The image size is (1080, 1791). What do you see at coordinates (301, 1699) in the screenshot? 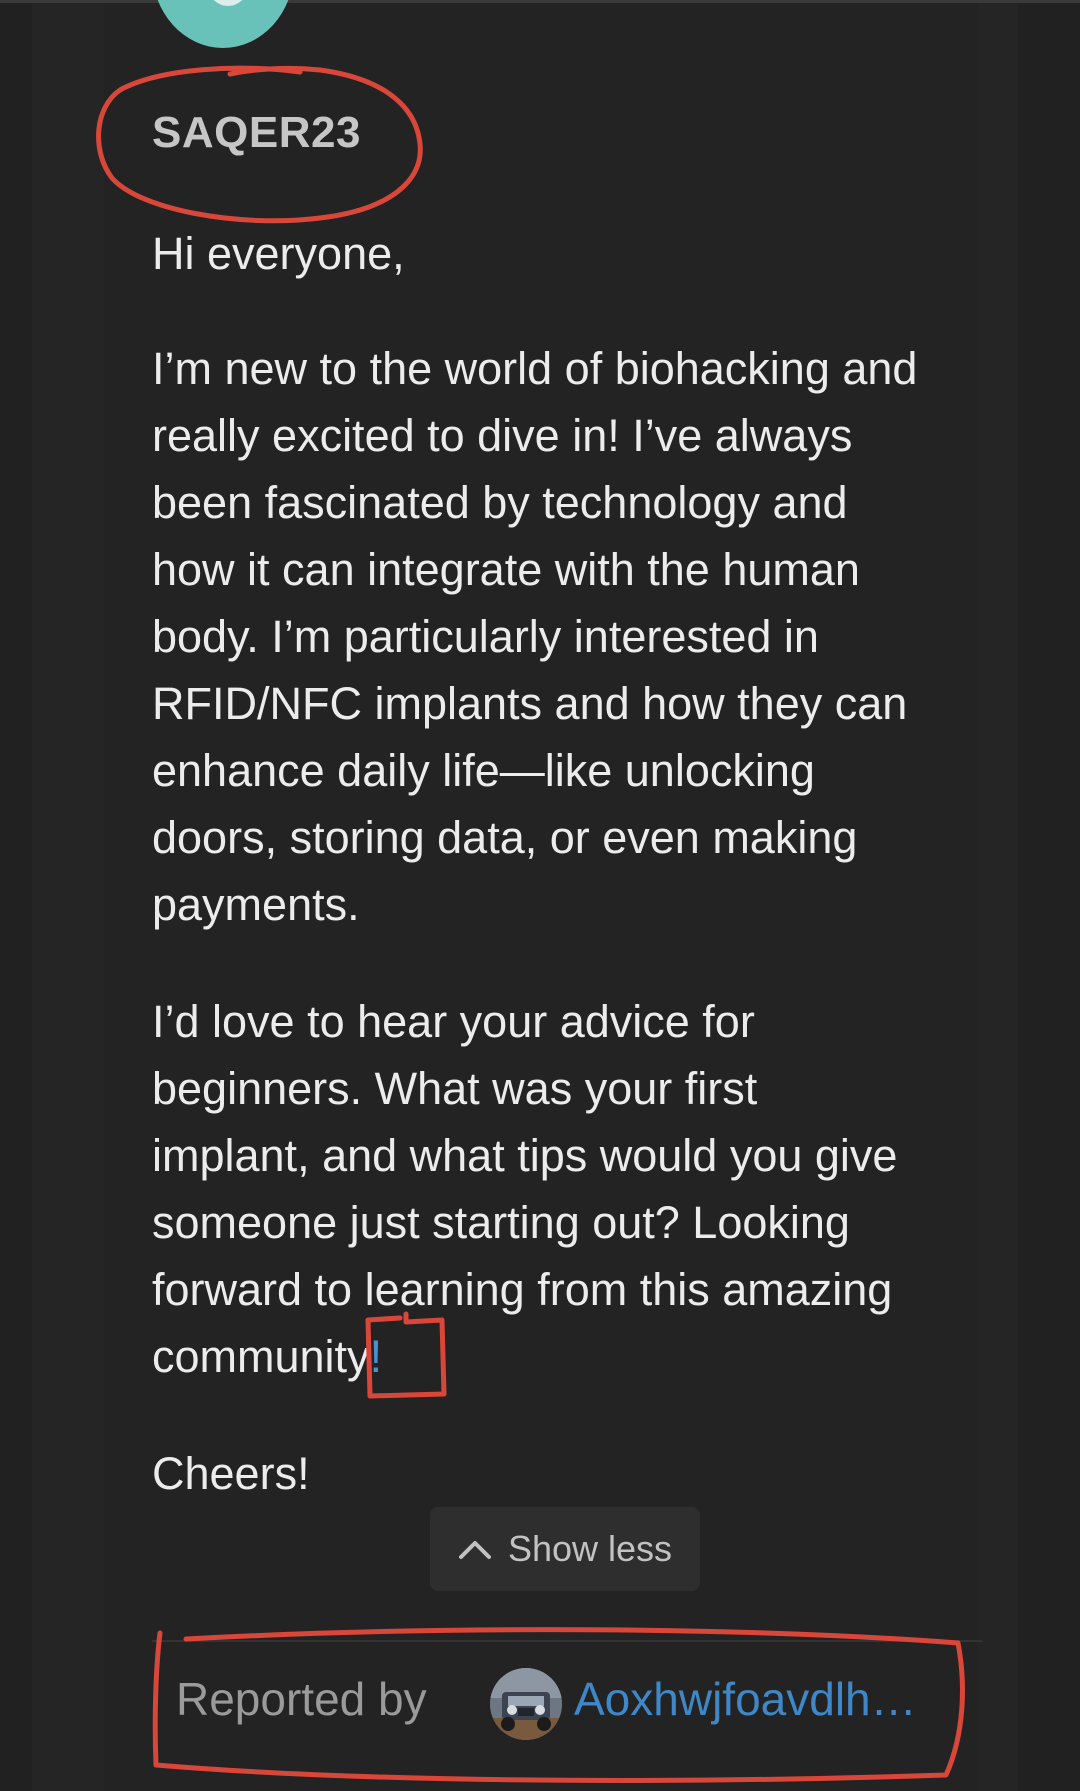
I see `reported-by-label: Reported by` at bounding box center [301, 1699].